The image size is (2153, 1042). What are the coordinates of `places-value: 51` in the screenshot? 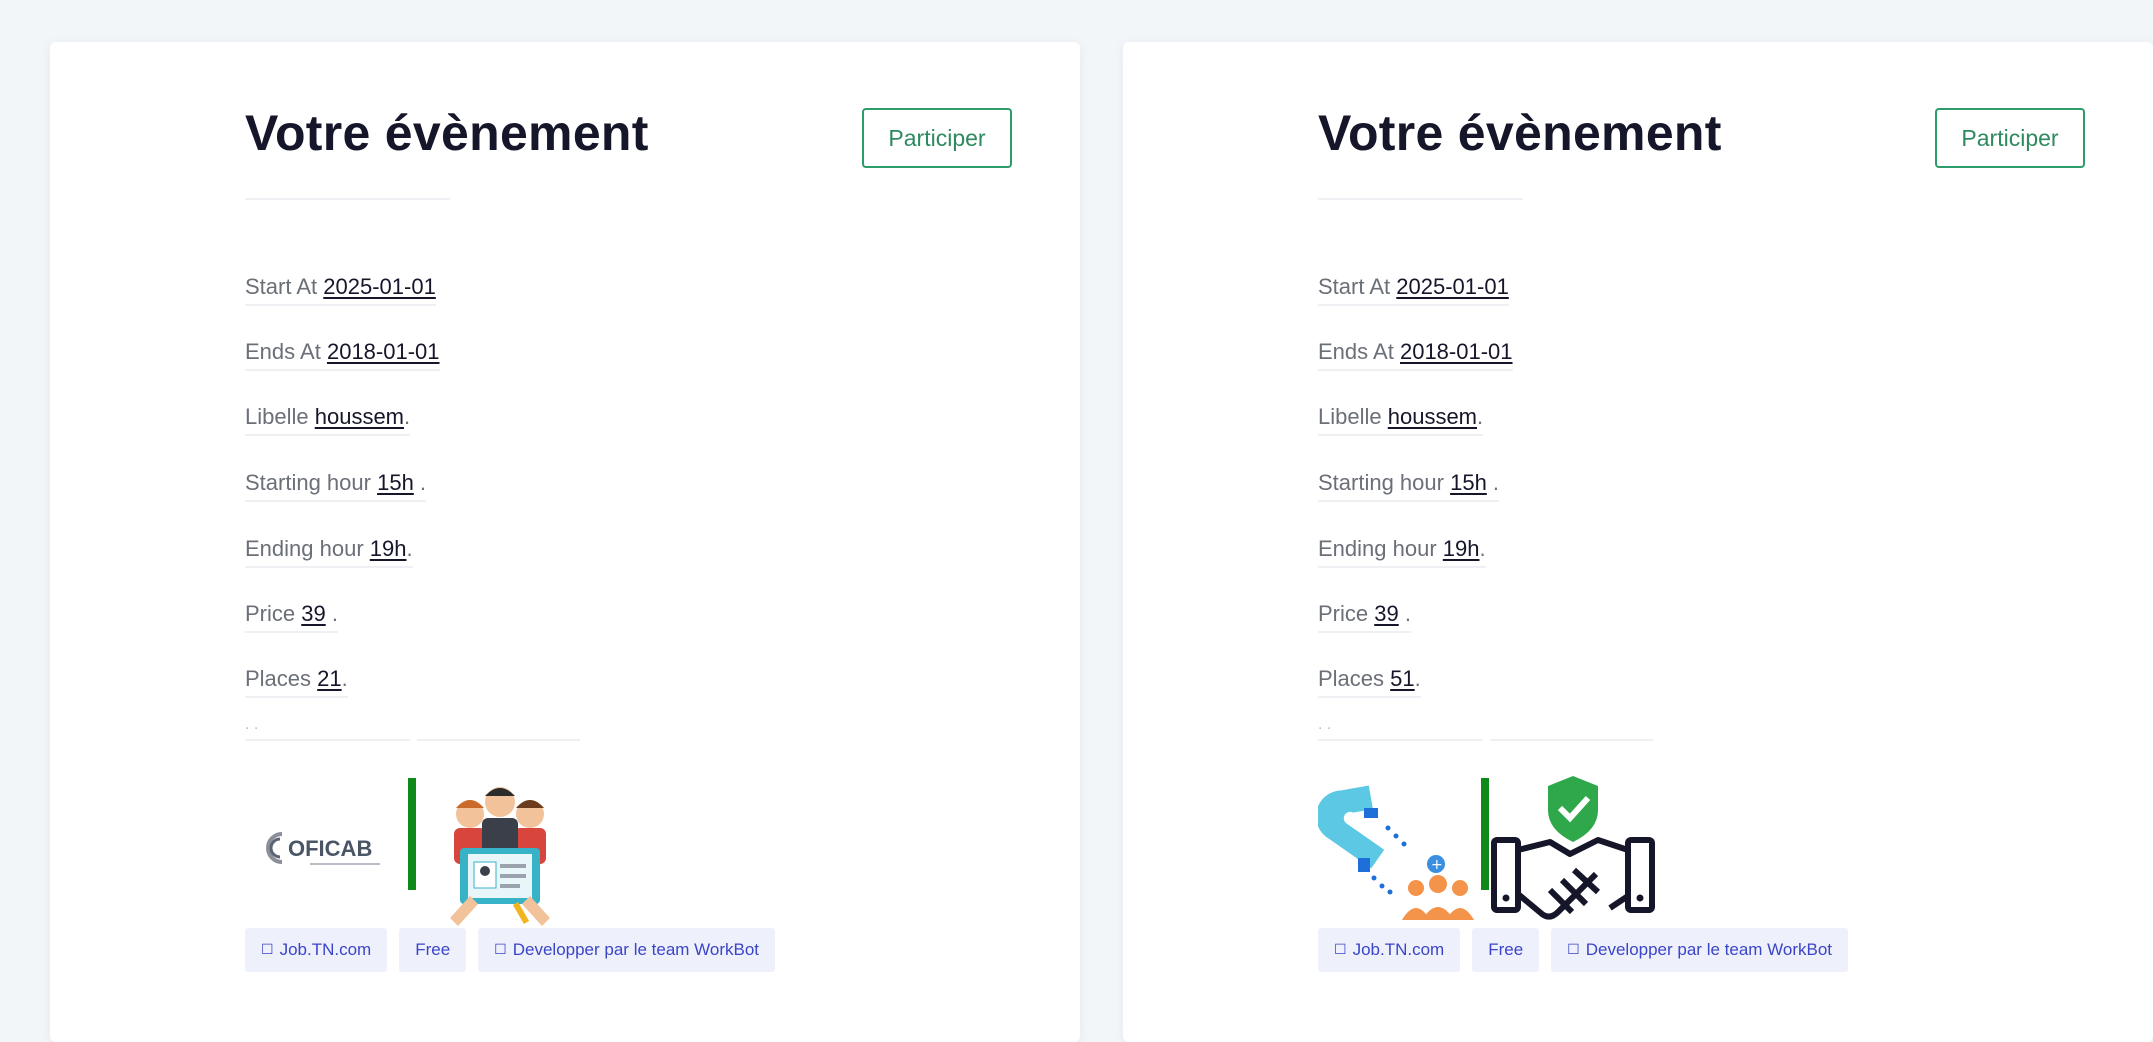 It's located at (1402, 678).